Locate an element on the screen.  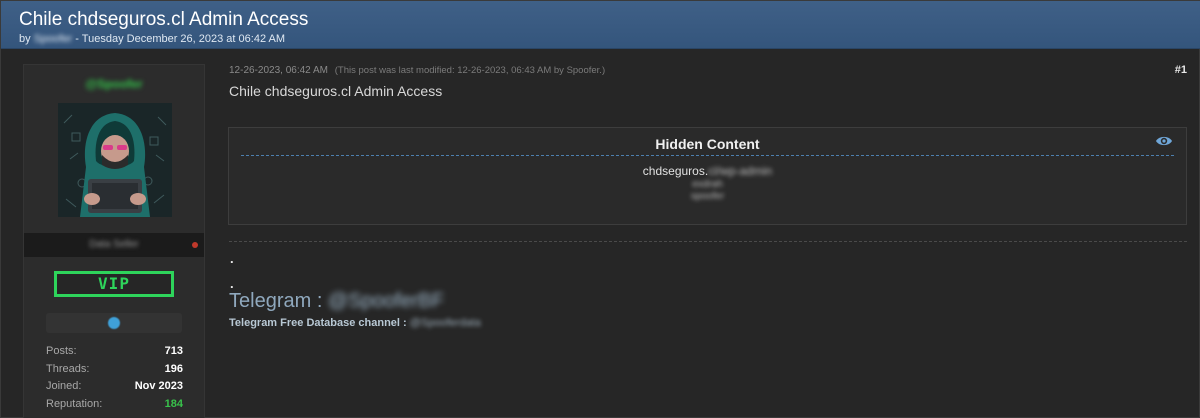
offline-status-icon is located at coordinates (195, 245).